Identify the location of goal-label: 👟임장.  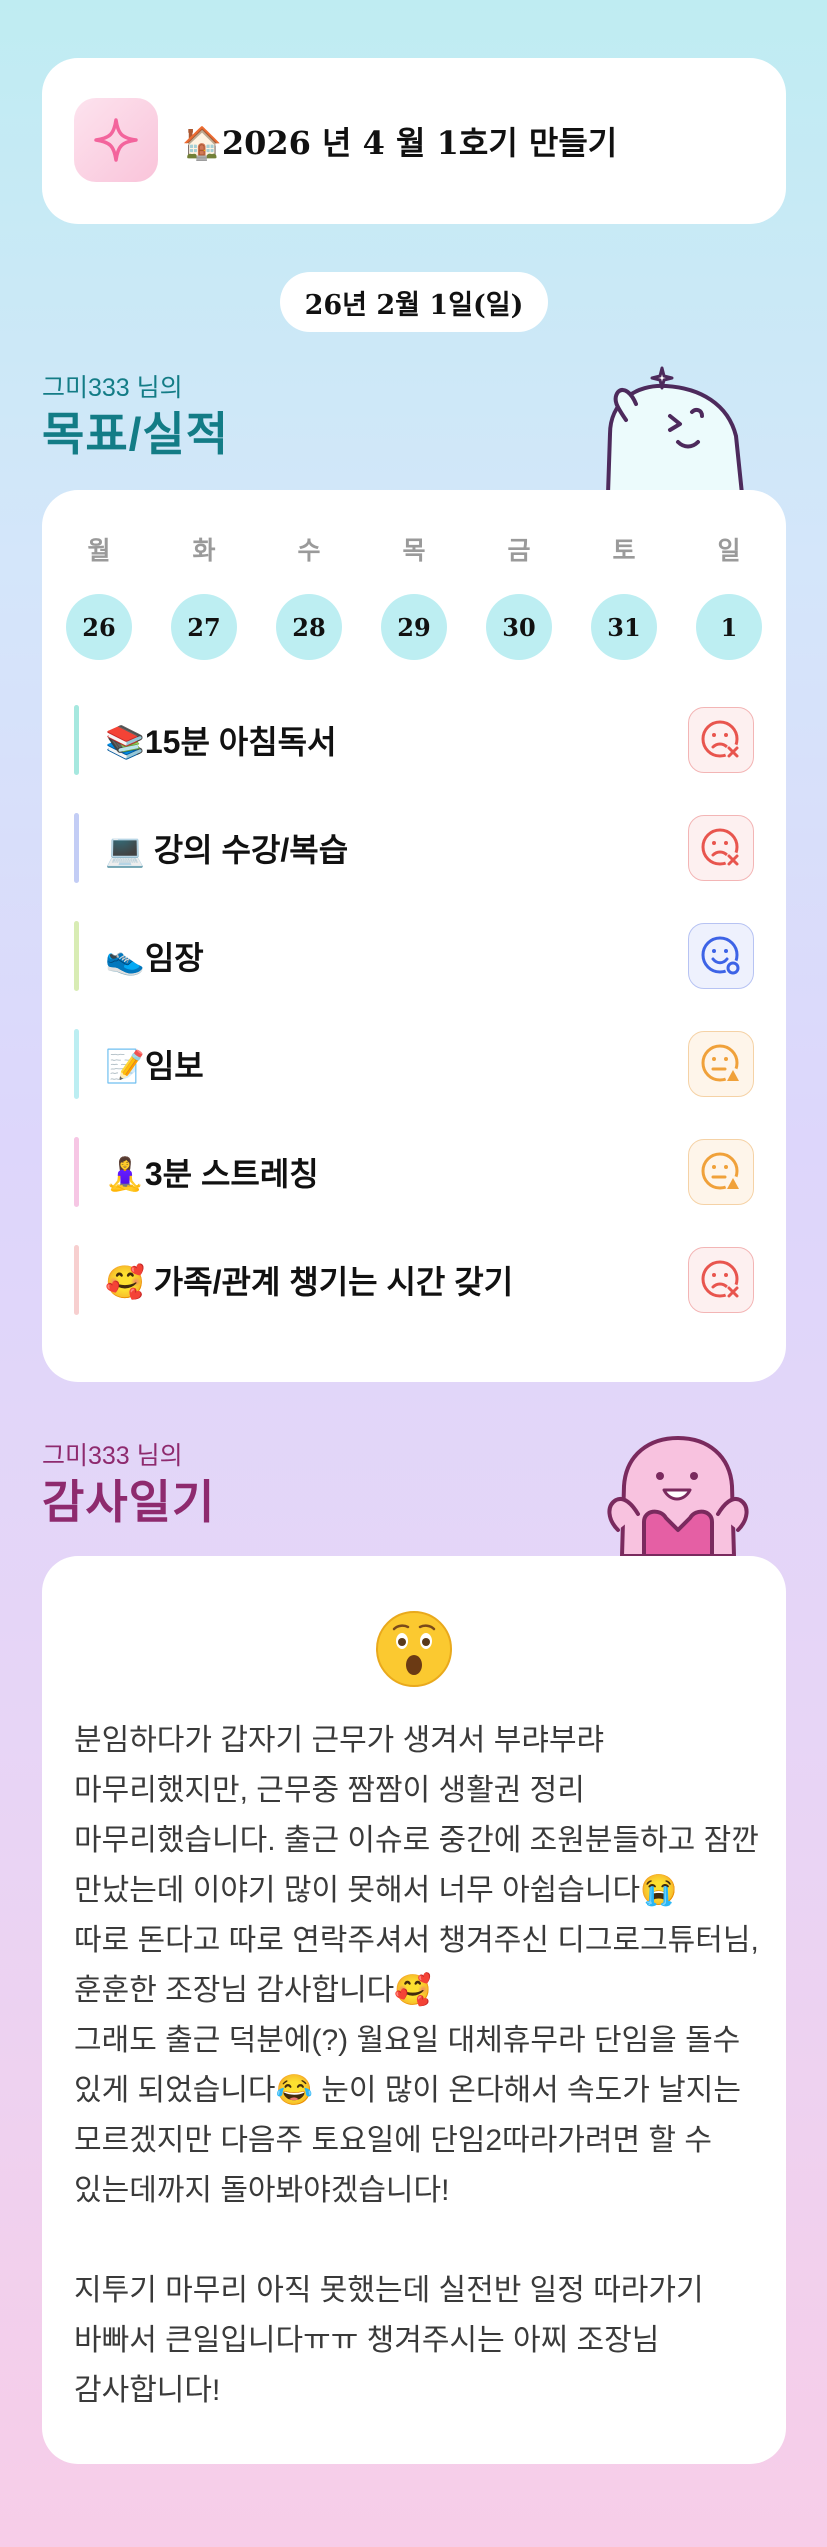
(154, 958).